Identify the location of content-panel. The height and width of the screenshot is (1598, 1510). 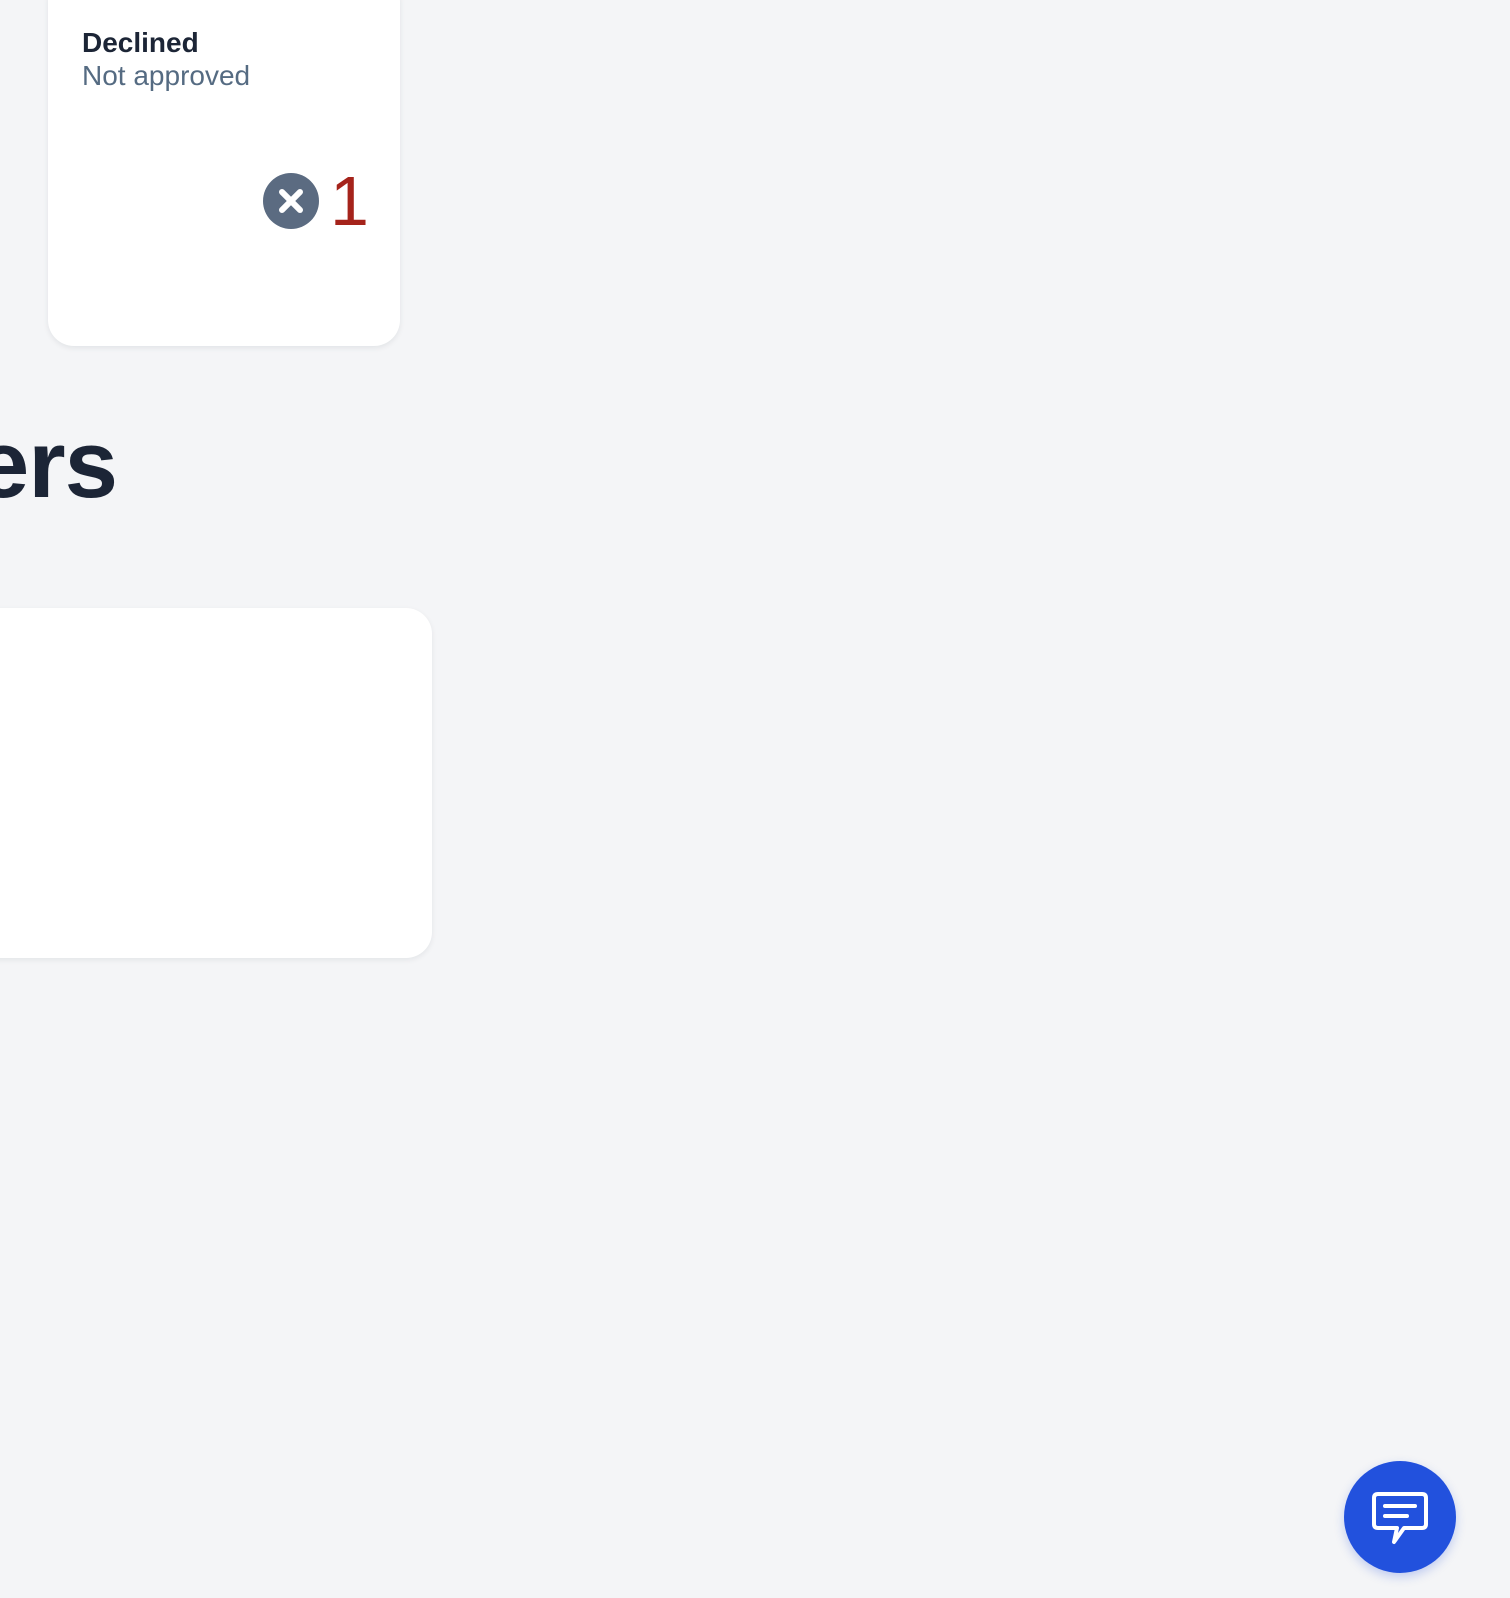
(216, 783).